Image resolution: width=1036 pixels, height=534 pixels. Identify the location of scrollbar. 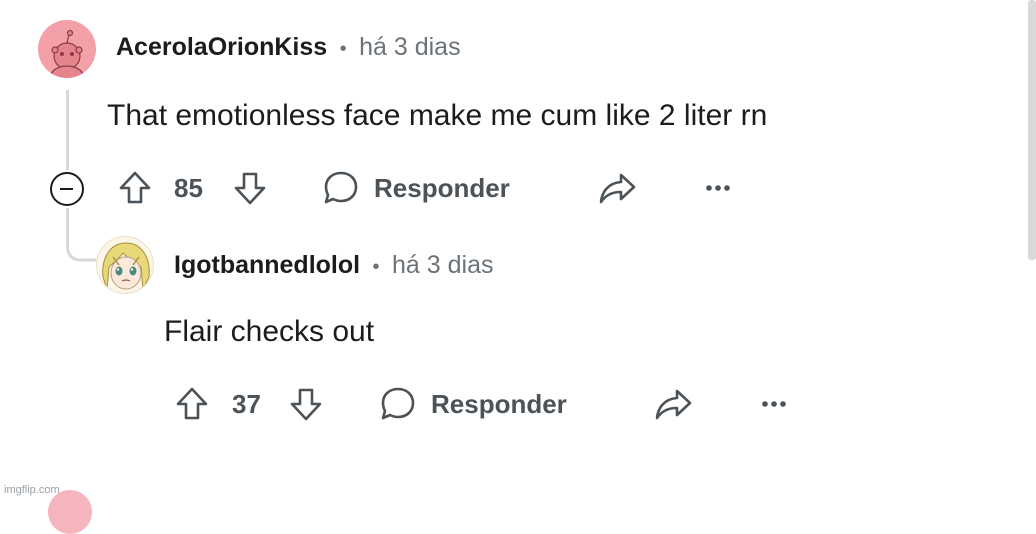
(1032, 130).